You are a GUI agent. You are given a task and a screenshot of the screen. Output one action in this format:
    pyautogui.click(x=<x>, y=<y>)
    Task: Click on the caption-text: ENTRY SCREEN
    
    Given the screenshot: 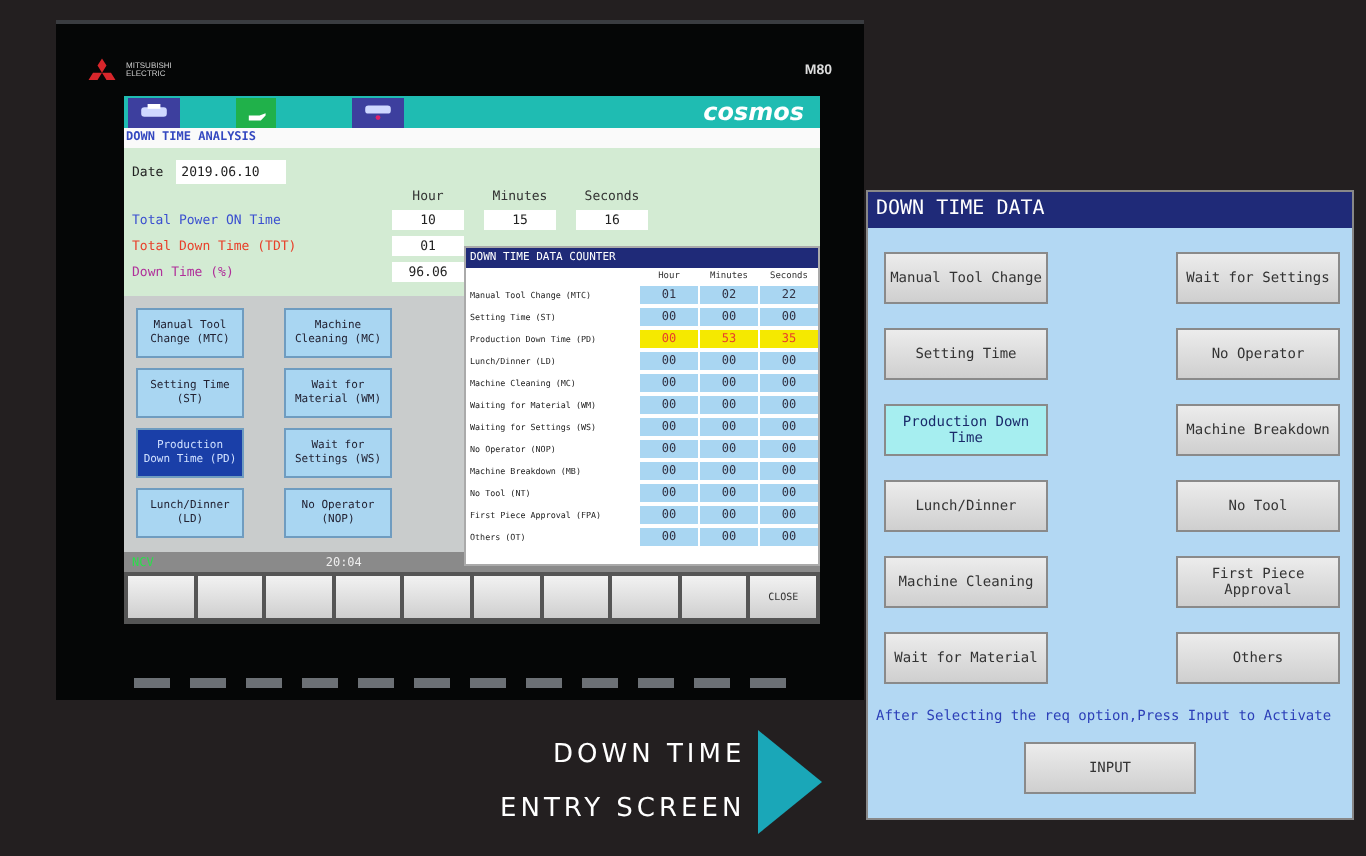 What is the action you would take?
    pyautogui.click(x=623, y=810)
    